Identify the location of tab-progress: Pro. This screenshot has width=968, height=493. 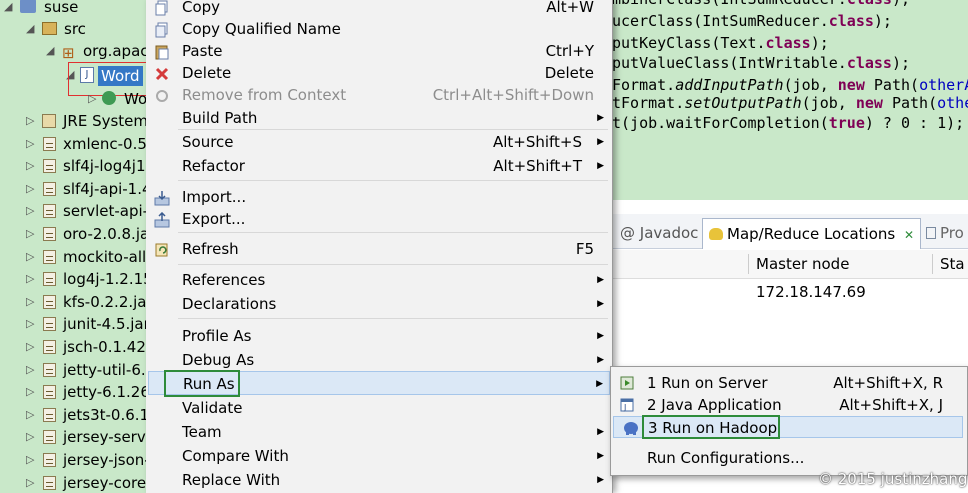
(945, 233).